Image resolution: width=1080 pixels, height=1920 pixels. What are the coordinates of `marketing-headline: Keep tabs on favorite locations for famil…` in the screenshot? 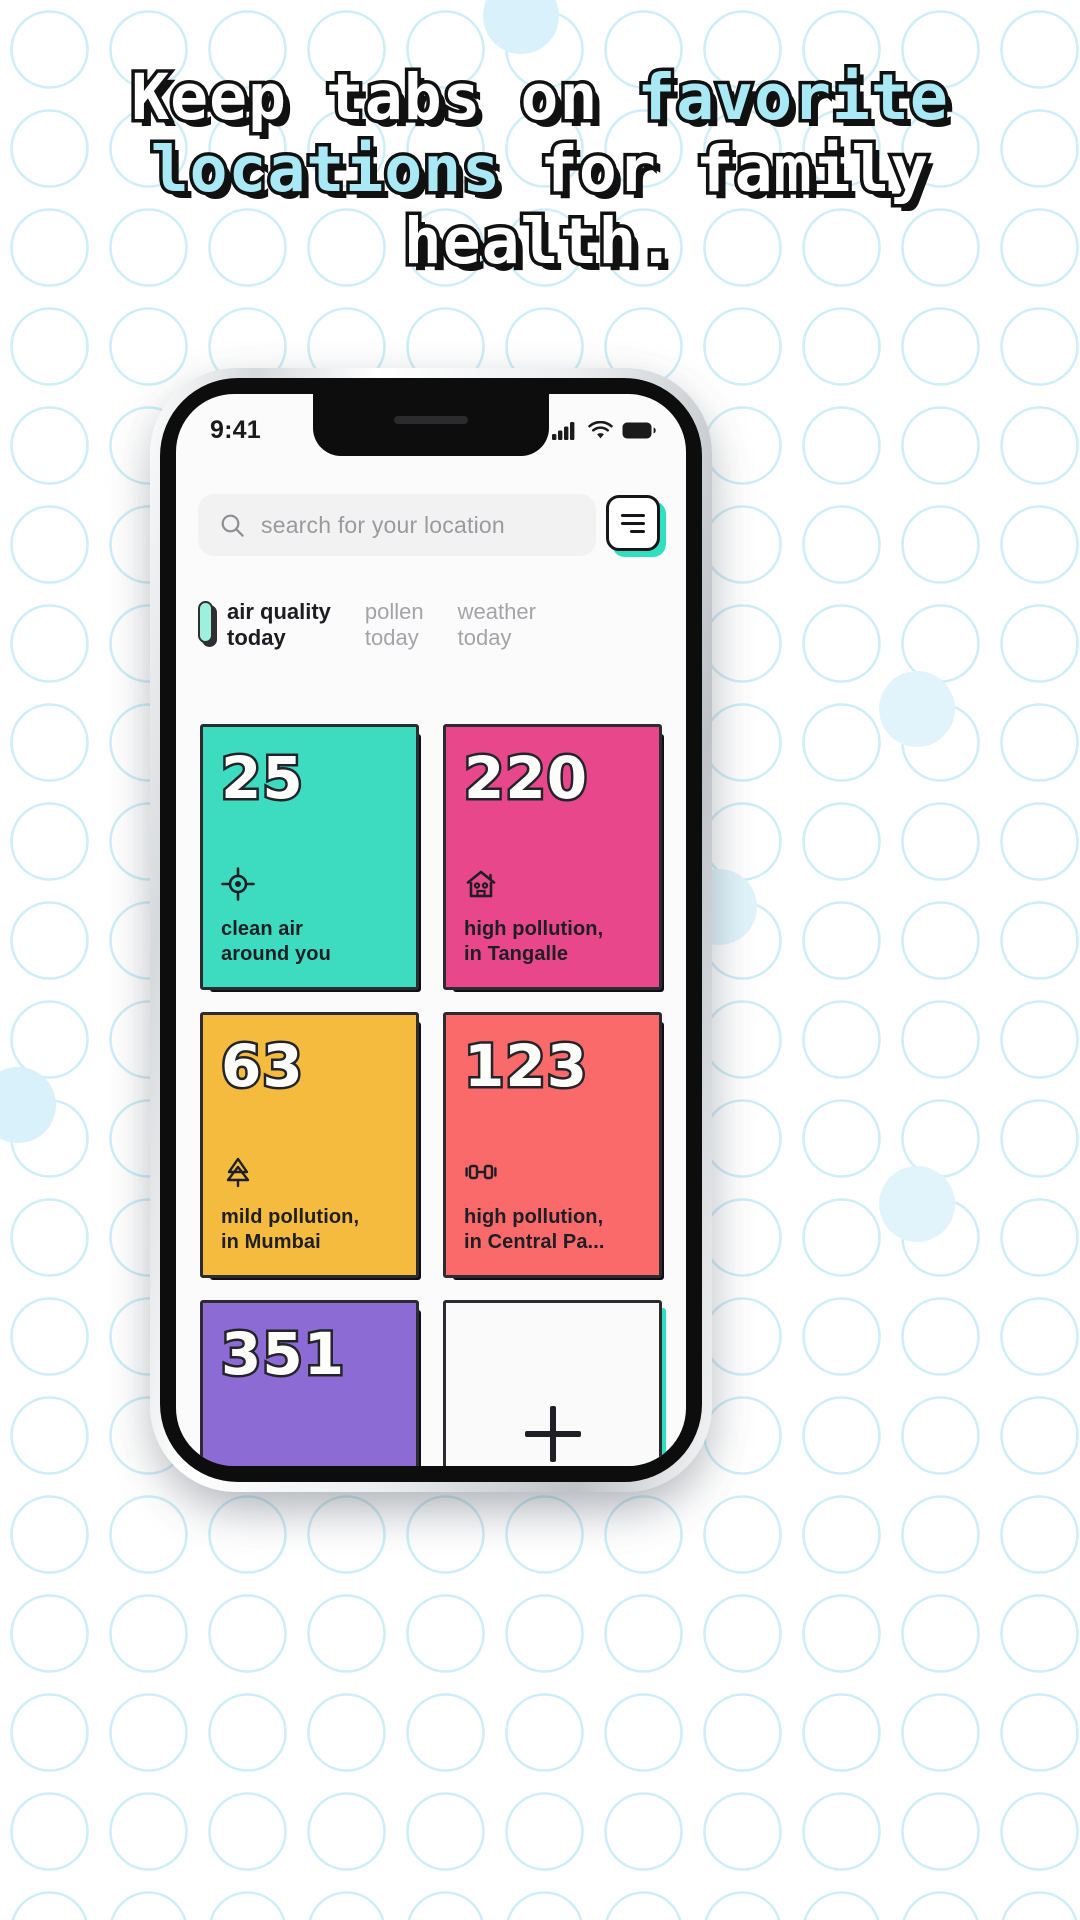 It's located at (540, 169).